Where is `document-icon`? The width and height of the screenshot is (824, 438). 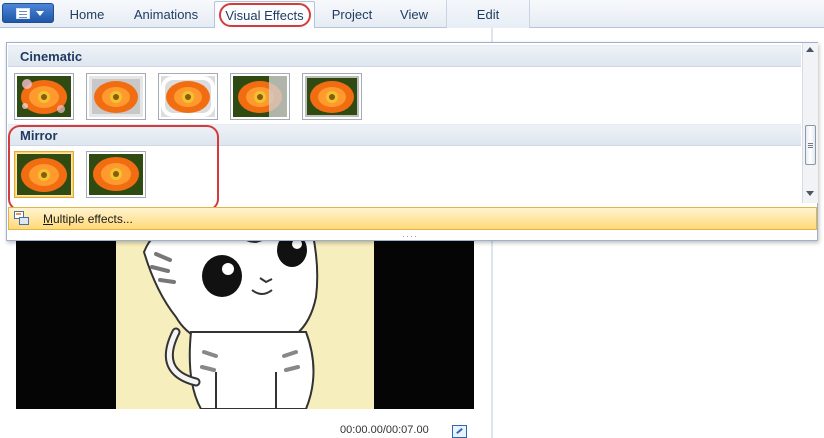 document-icon is located at coordinates (23, 13).